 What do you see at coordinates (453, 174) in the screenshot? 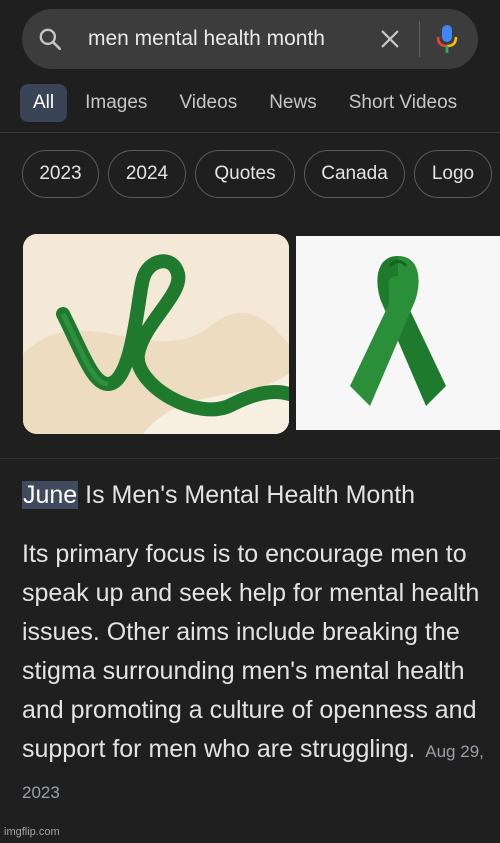
I see `chip-logo: Logo` at bounding box center [453, 174].